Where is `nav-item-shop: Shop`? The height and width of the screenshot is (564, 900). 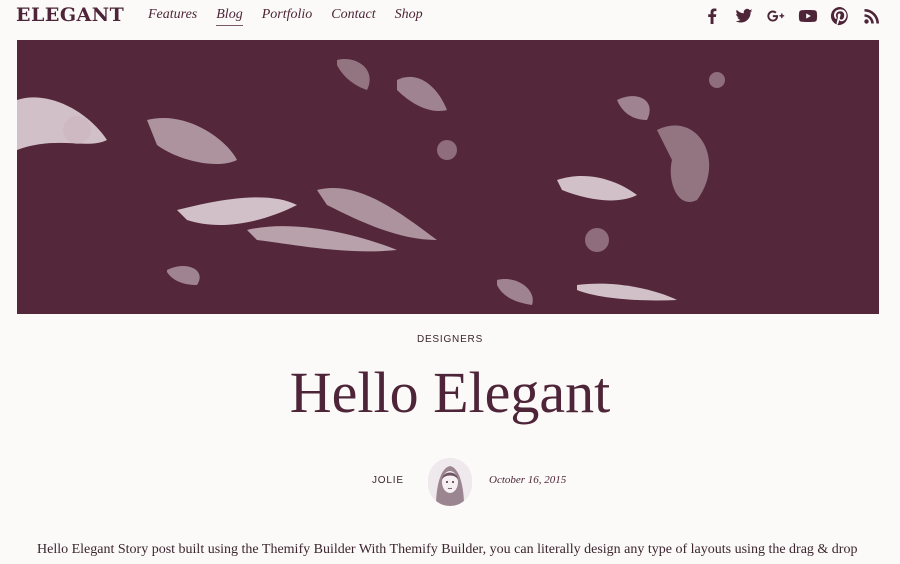
nav-item-shop: Shop is located at coordinates (409, 16).